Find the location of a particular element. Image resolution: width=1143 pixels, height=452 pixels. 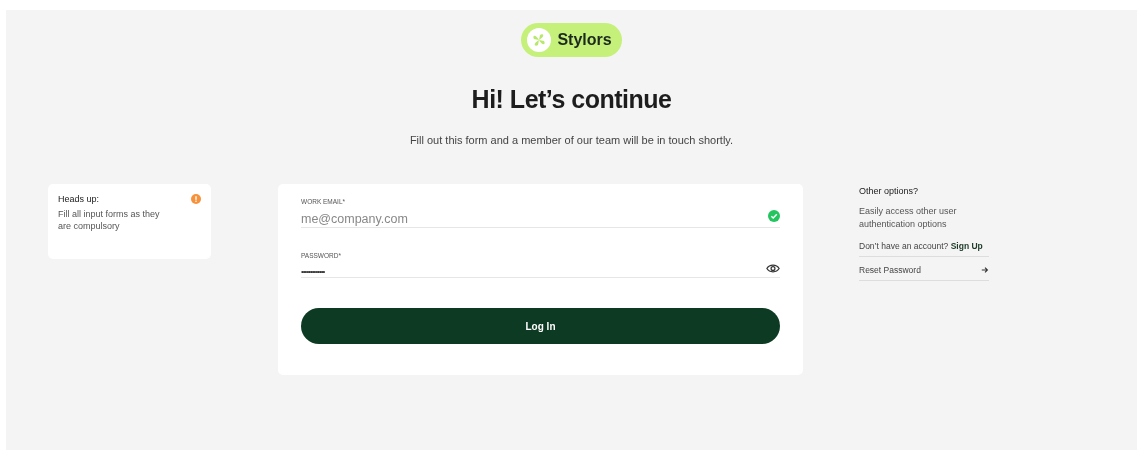

page-heading: Hi! Let’s continue is located at coordinates (571, 99).